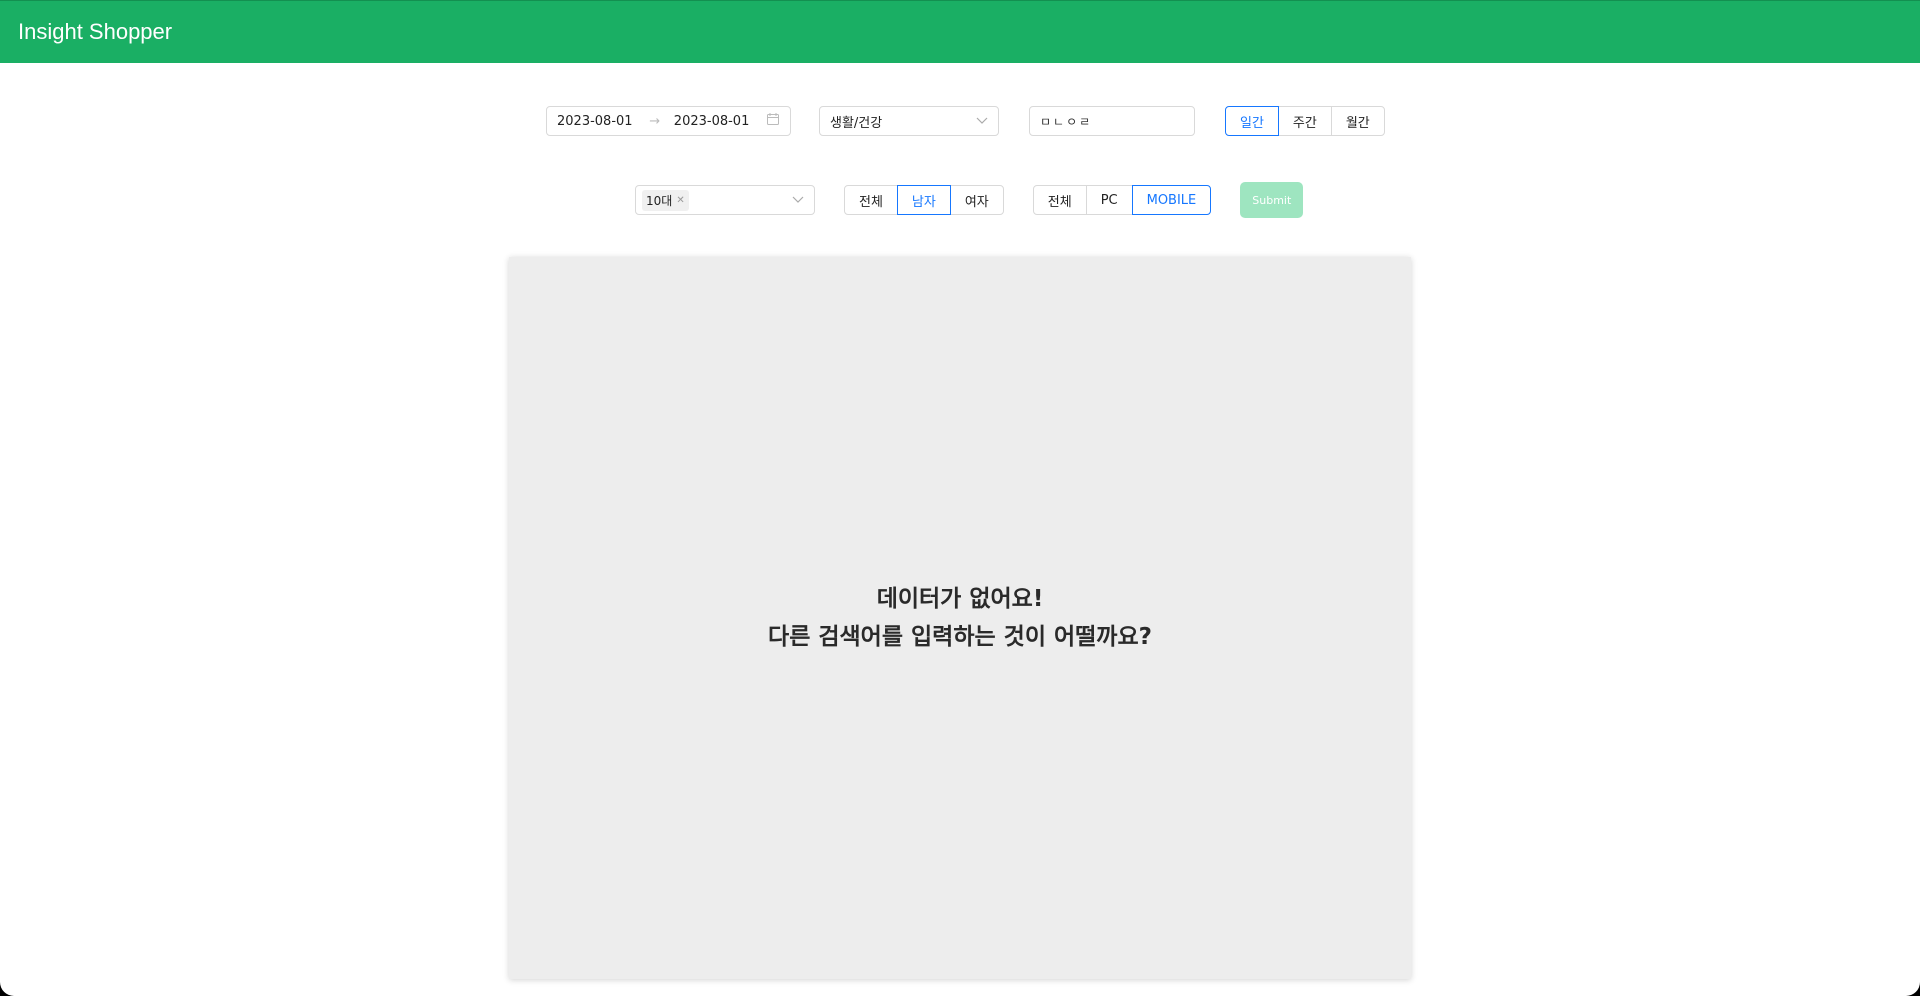  I want to click on empty-state-message: 데이터가 없어요! 다른 검색어를 입력하는 것이 어떨까요?, so click(960, 618).